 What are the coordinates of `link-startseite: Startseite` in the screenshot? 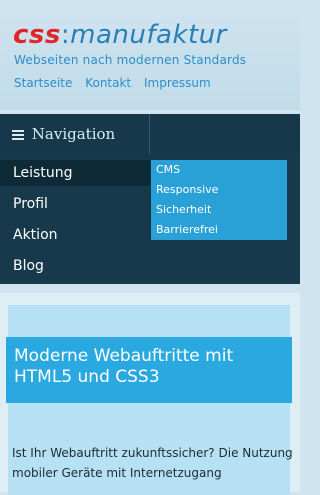 It's located at (43, 83).